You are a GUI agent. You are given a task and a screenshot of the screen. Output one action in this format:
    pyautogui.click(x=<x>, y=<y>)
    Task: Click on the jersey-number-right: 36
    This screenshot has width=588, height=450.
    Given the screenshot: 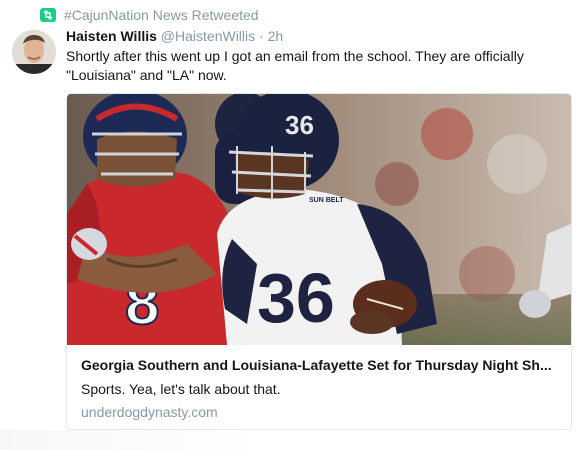 What is the action you would take?
    pyautogui.click(x=296, y=298)
    